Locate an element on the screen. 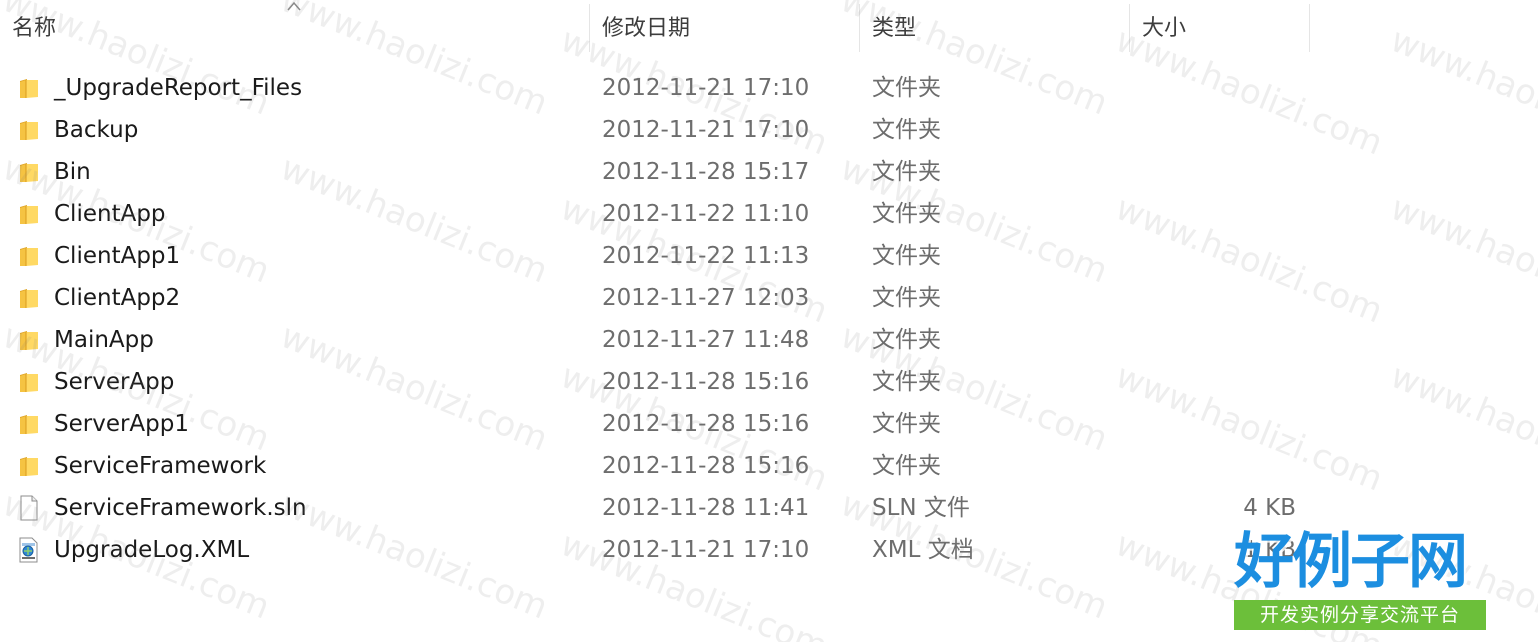 Image resolution: width=1538 pixels, height=642 pixels. file-name: ClientApp1 is located at coordinates (117, 256).